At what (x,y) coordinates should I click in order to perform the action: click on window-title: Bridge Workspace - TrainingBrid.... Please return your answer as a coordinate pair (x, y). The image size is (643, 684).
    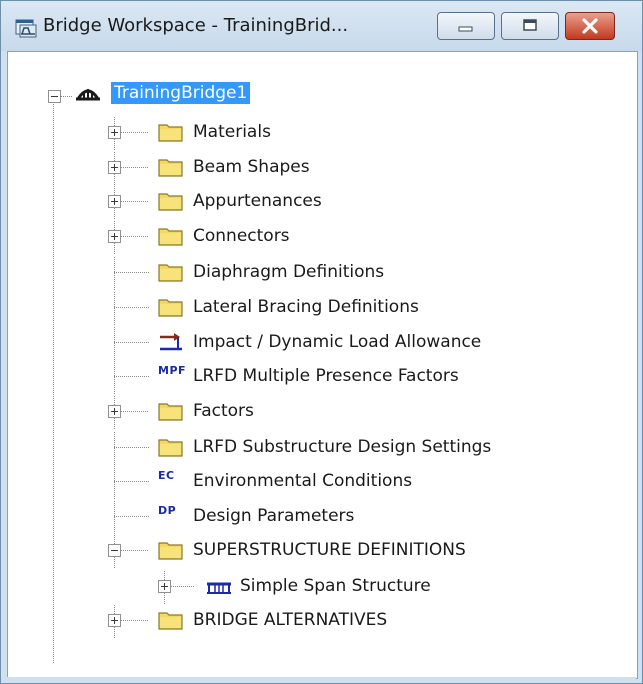
    Looking at the image, I should click on (196, 25).